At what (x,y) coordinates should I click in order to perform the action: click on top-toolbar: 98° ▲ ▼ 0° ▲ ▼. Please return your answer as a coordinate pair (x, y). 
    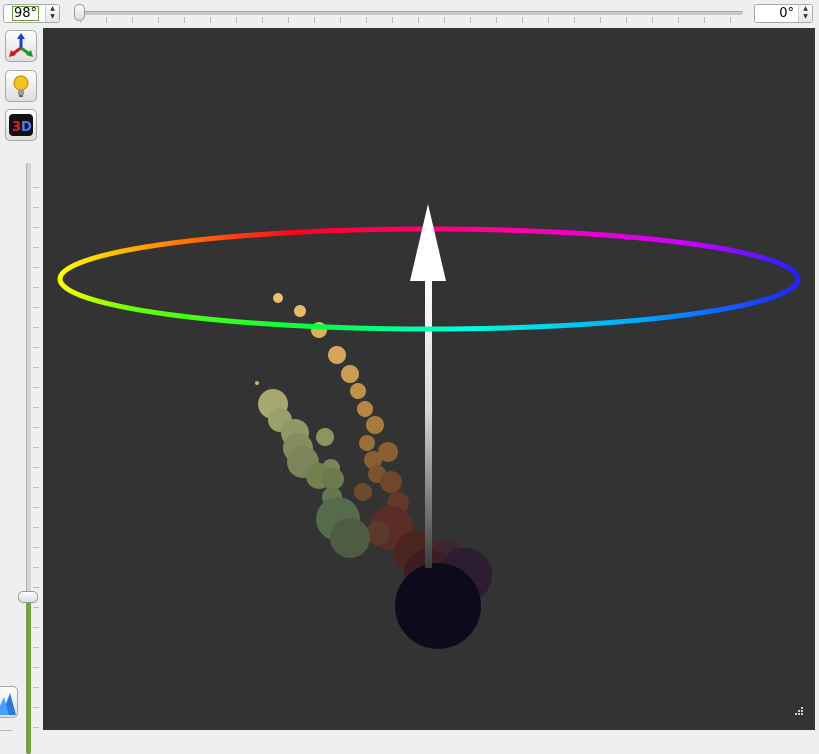
    Looking at the image, I should click on (409, 13).